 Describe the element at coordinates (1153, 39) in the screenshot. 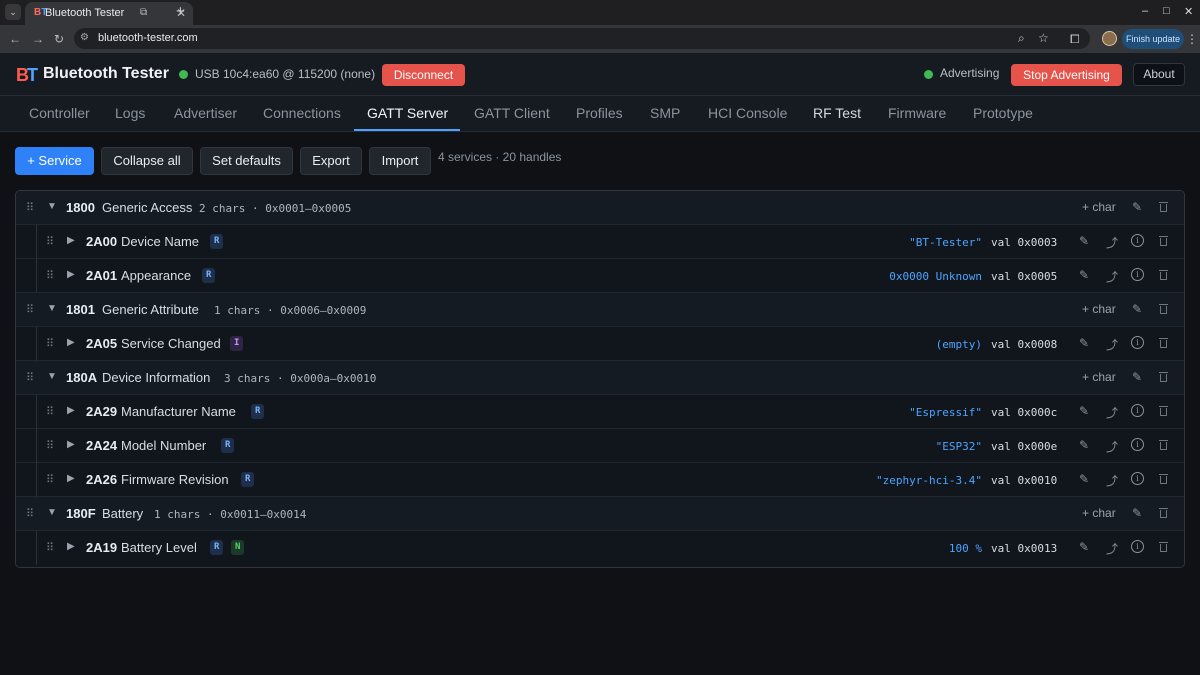

I see `finish-update-button: Finish update` at that location.